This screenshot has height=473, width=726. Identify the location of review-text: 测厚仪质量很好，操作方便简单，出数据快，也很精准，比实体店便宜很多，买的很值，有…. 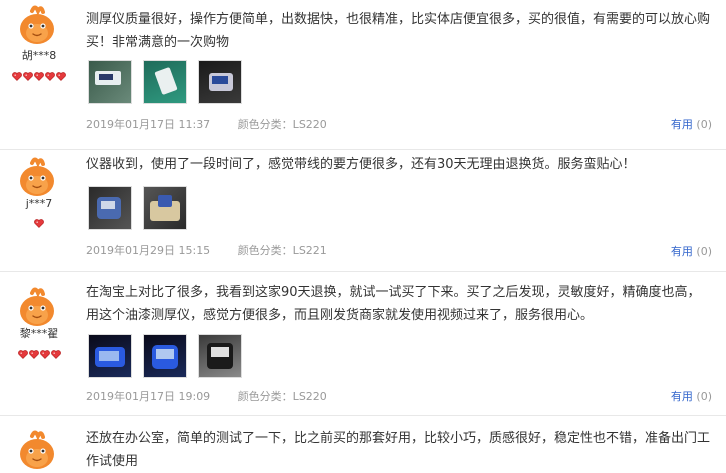
(398, 31).